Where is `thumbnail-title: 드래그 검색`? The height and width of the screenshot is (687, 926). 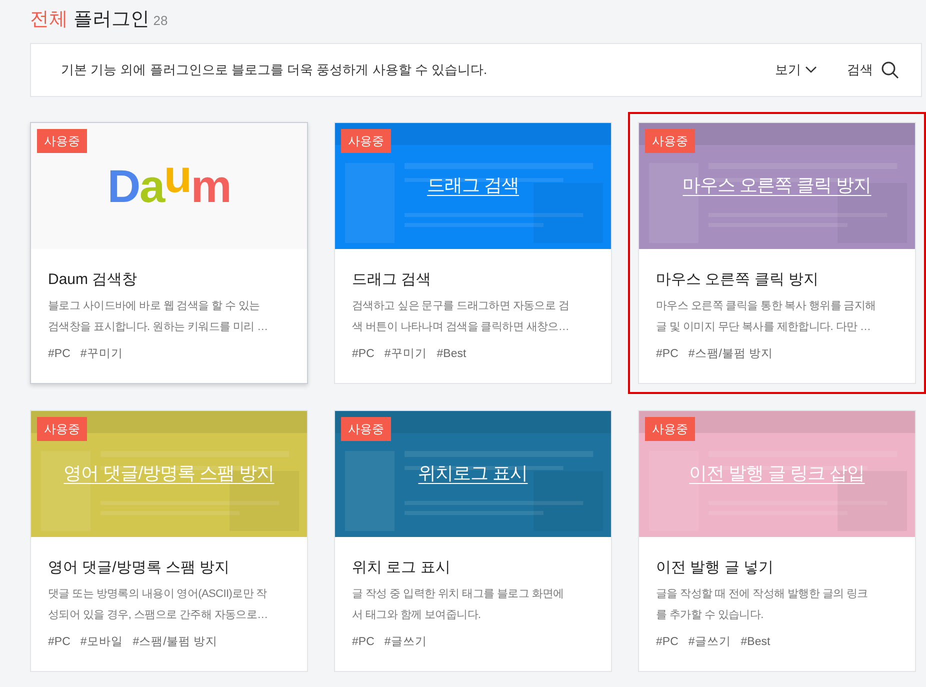
thumbnail-title: 드래그 검색 is located at coordinates (472, 185).